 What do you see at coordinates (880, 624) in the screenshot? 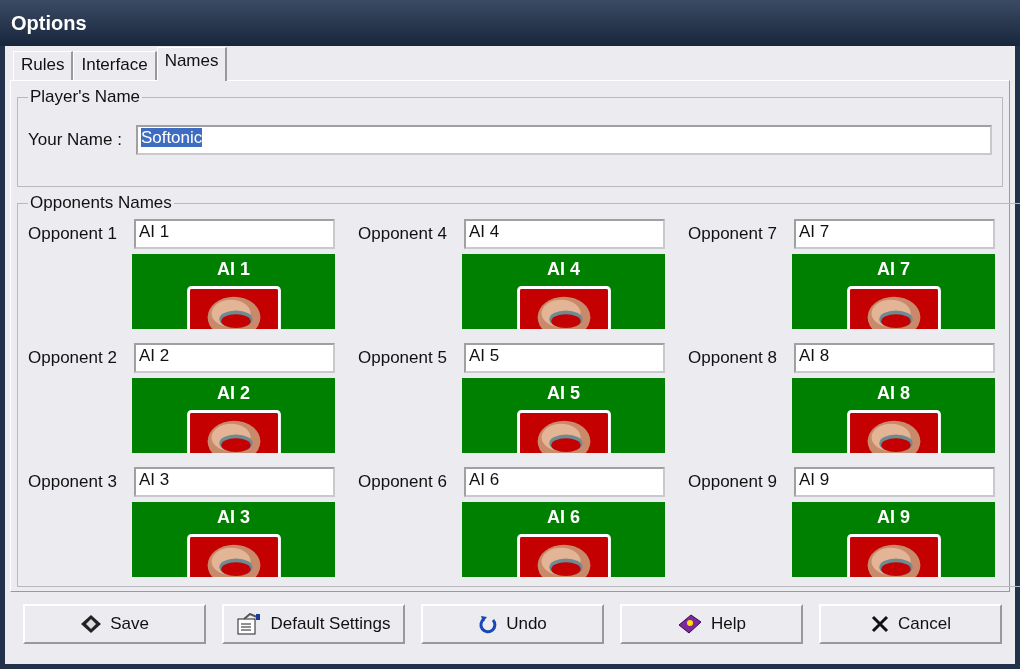
I see `close-icon` at bounding box center [880, 624].